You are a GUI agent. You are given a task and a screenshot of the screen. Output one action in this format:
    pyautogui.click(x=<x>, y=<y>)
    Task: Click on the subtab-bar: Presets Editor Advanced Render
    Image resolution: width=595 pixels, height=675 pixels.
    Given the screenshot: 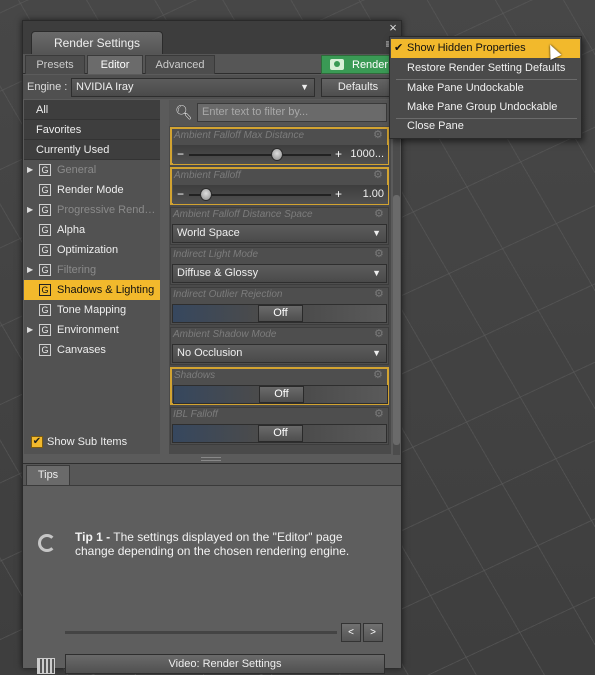 What is the action you would take?
    pyautogui.click(x=212, y=64)
    